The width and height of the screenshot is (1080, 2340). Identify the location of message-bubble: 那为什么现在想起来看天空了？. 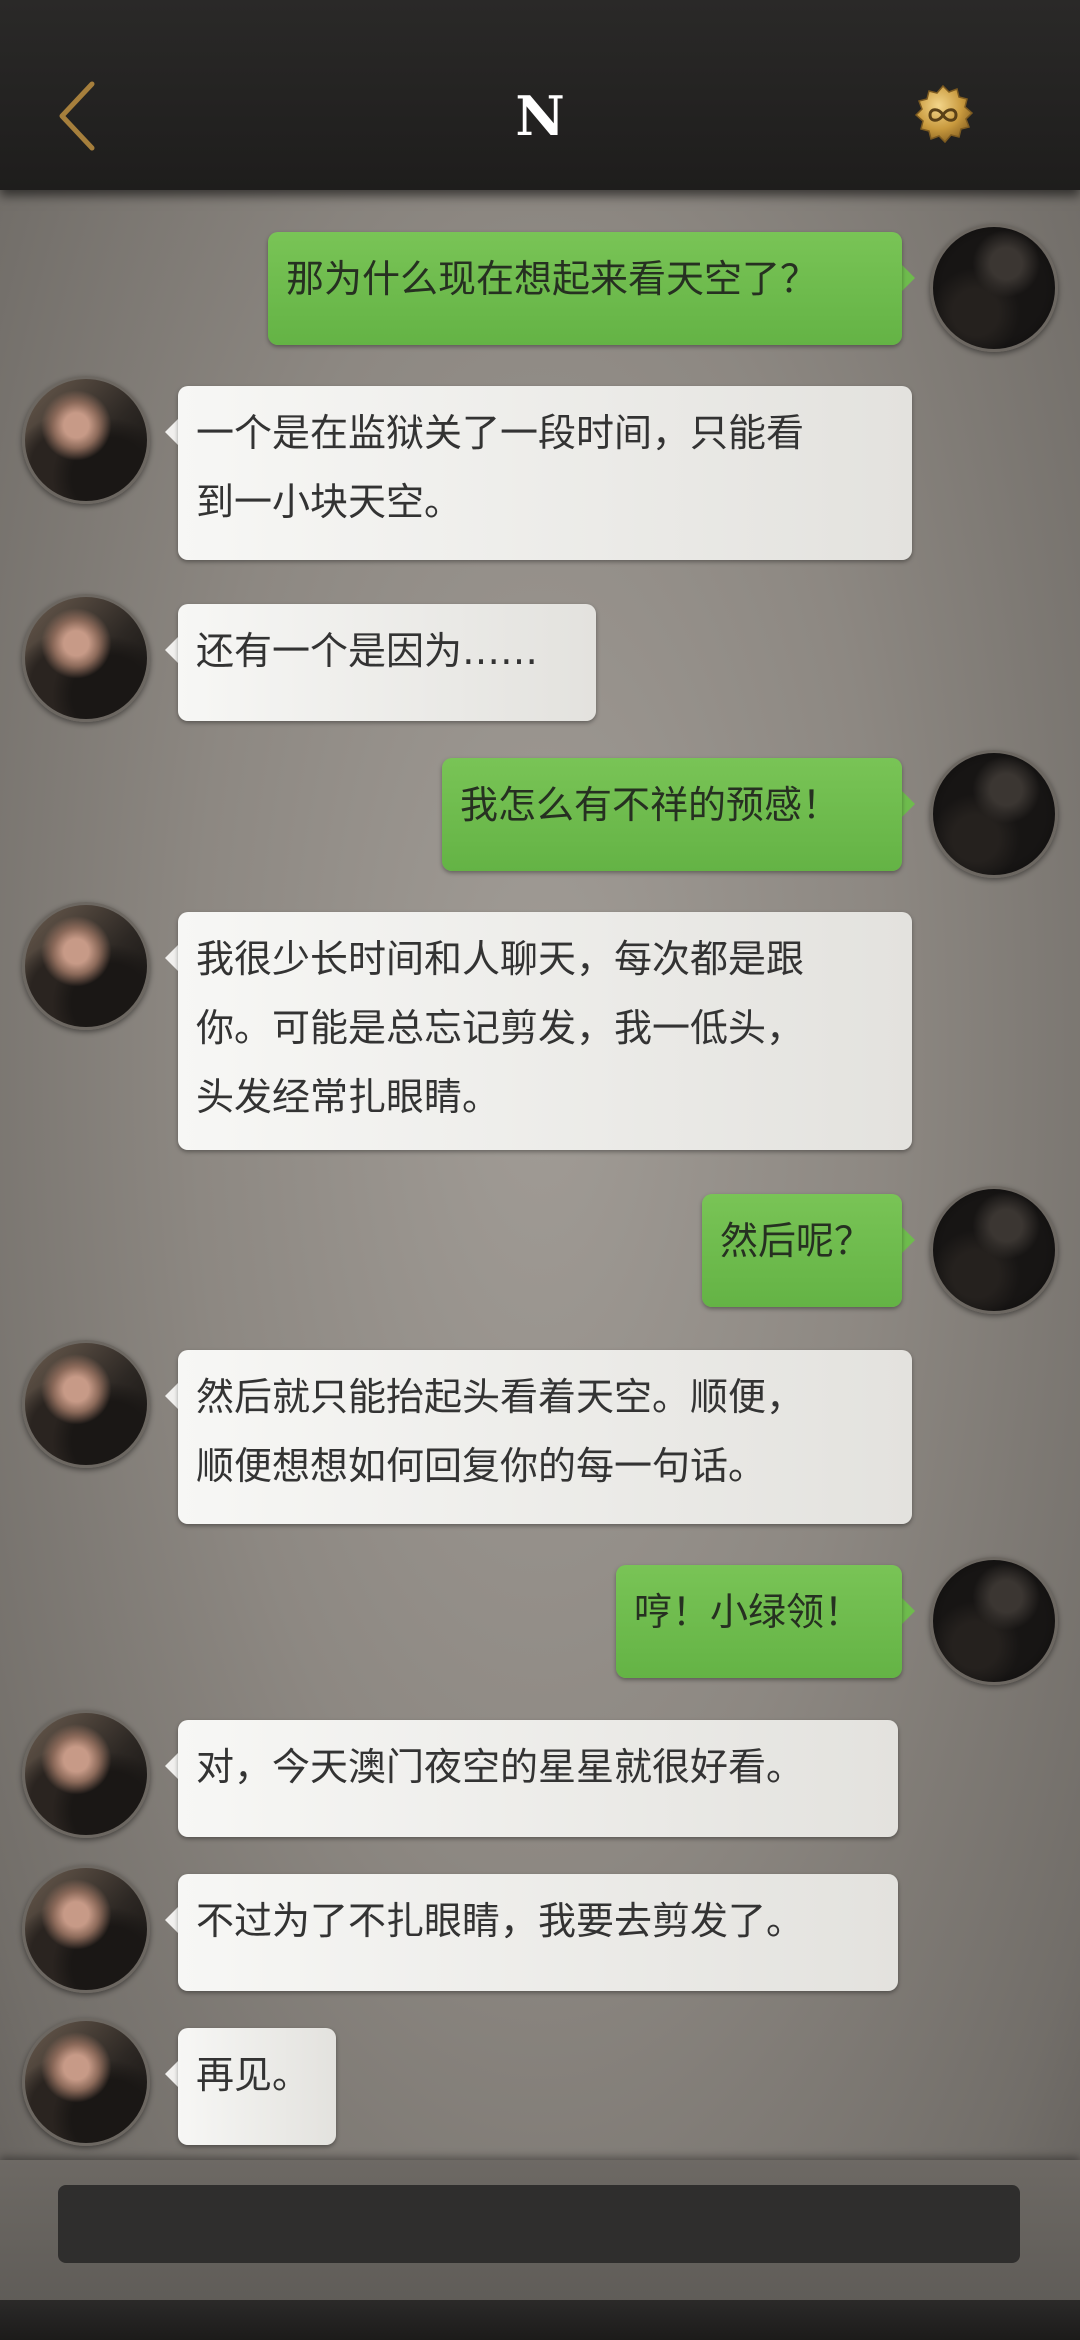
(585, 288).